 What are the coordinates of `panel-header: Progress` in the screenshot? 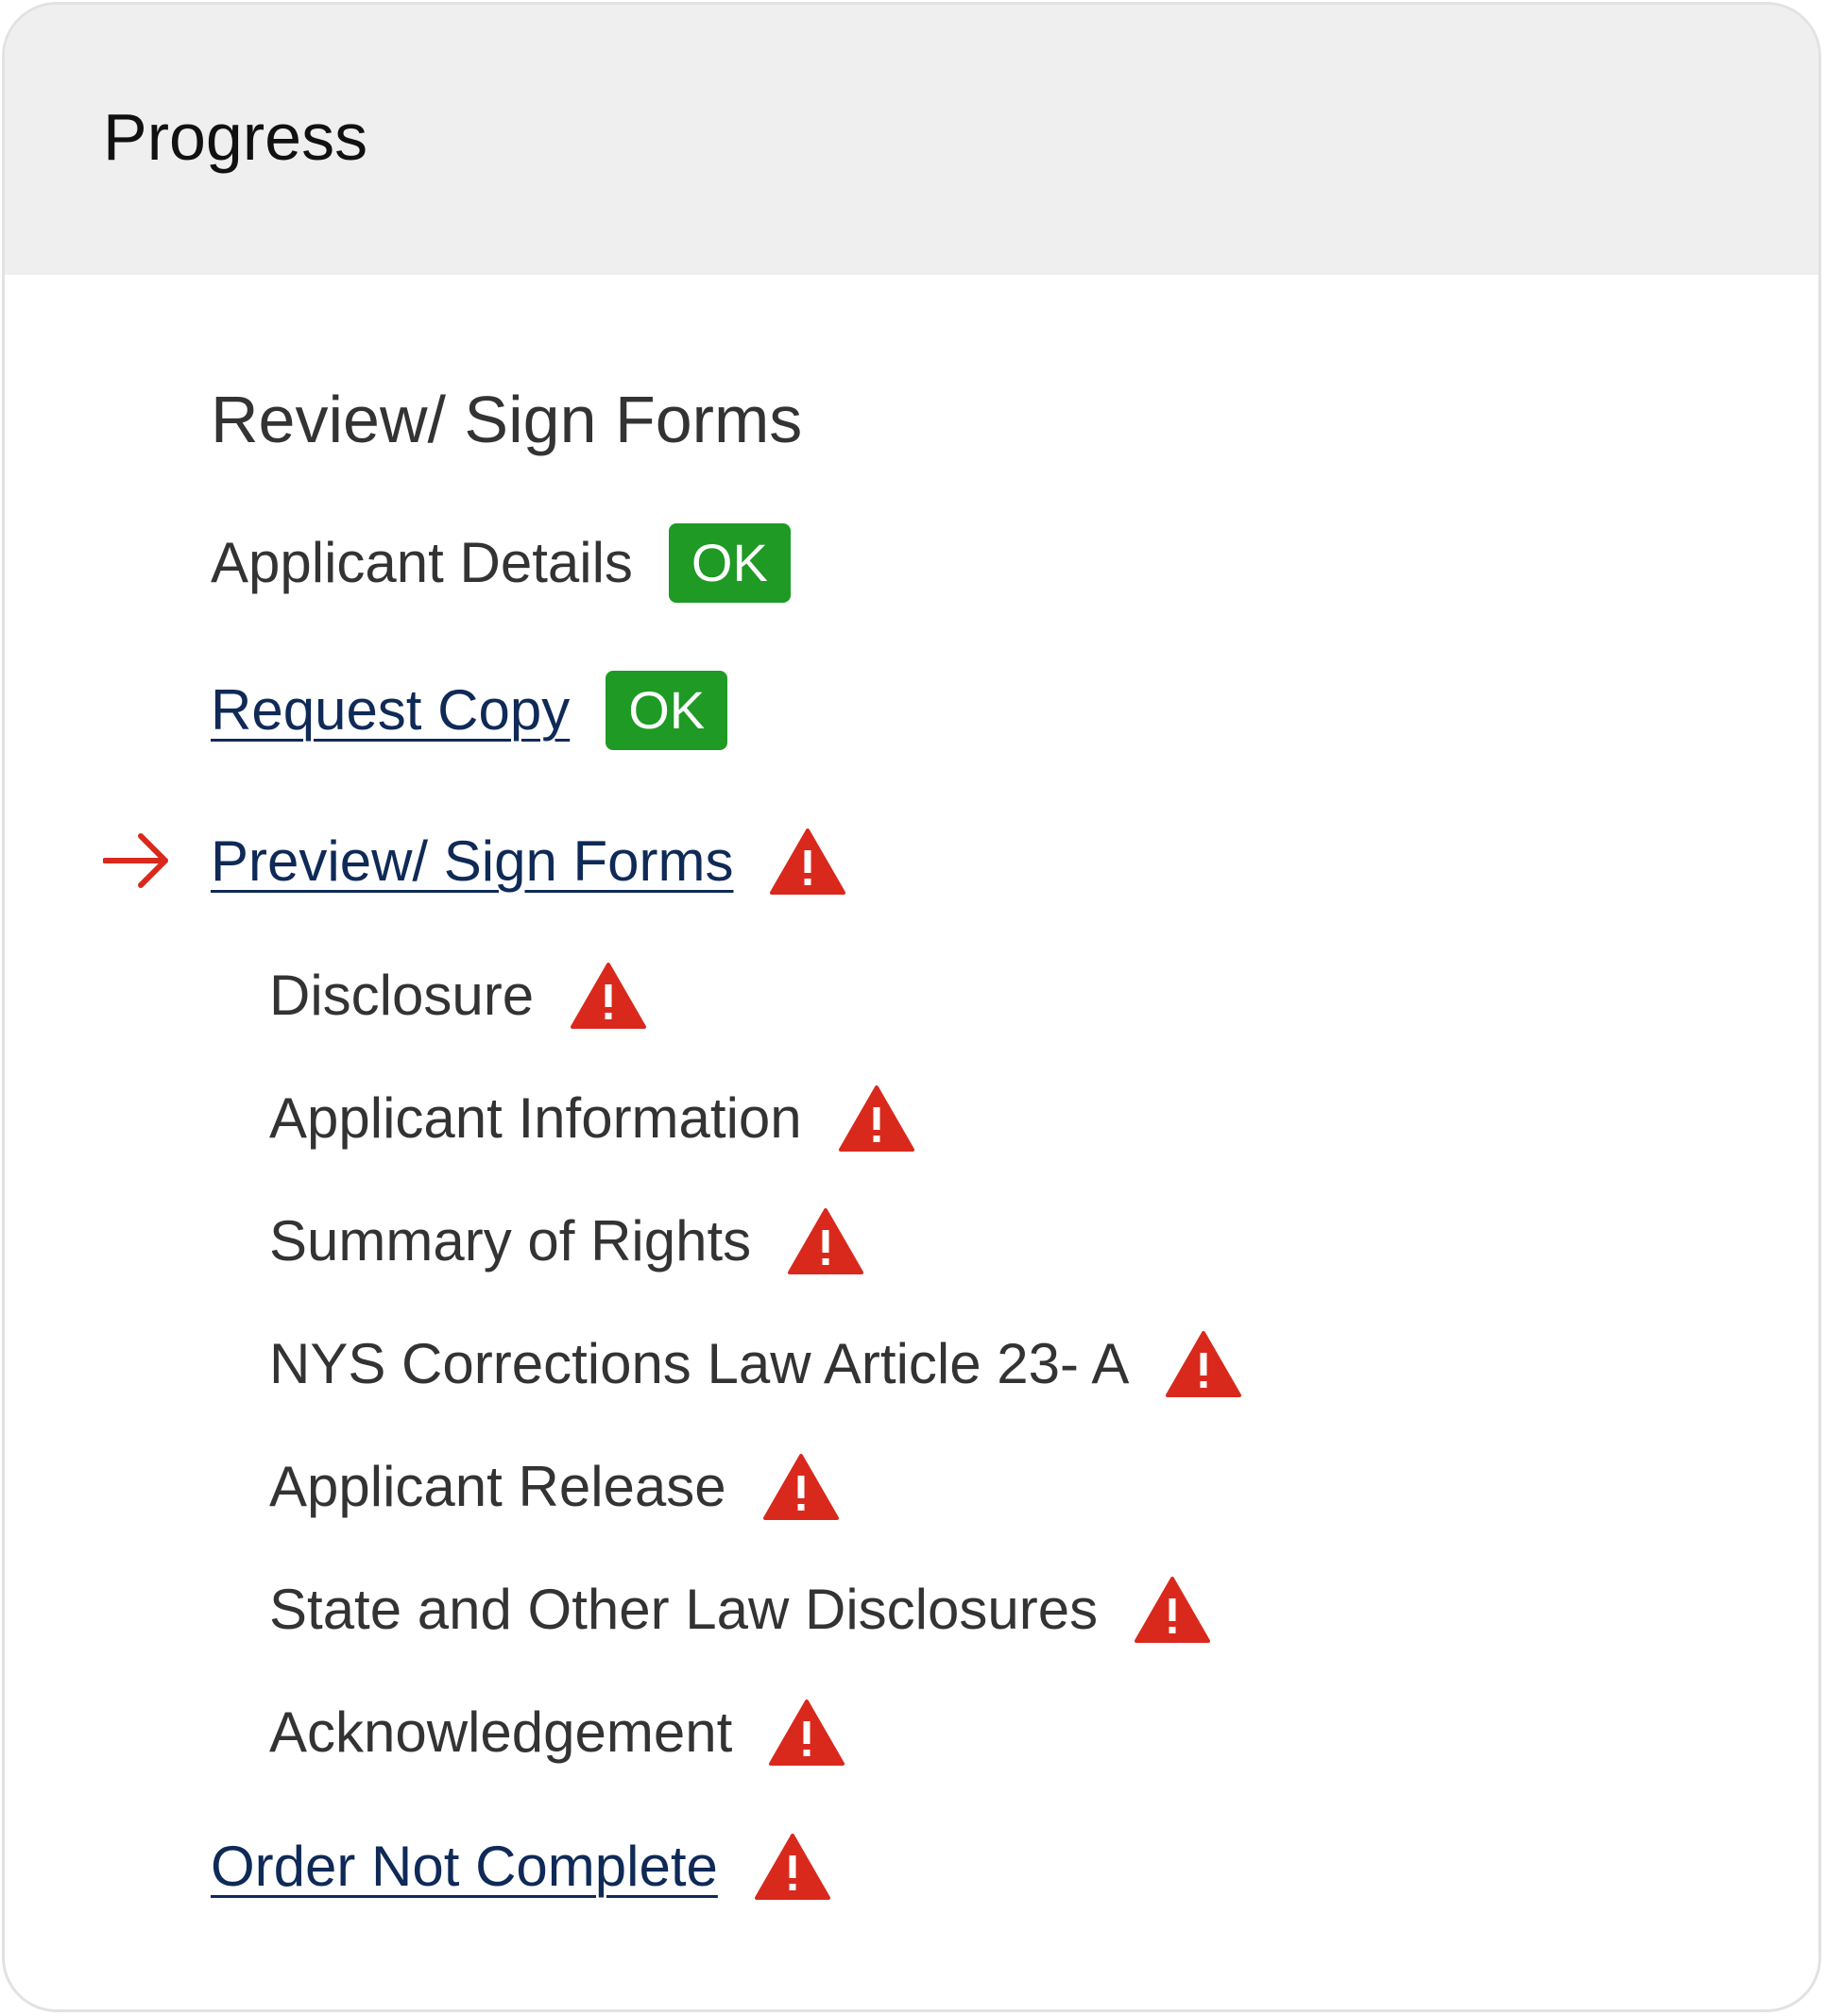 It's located at (911, 140).